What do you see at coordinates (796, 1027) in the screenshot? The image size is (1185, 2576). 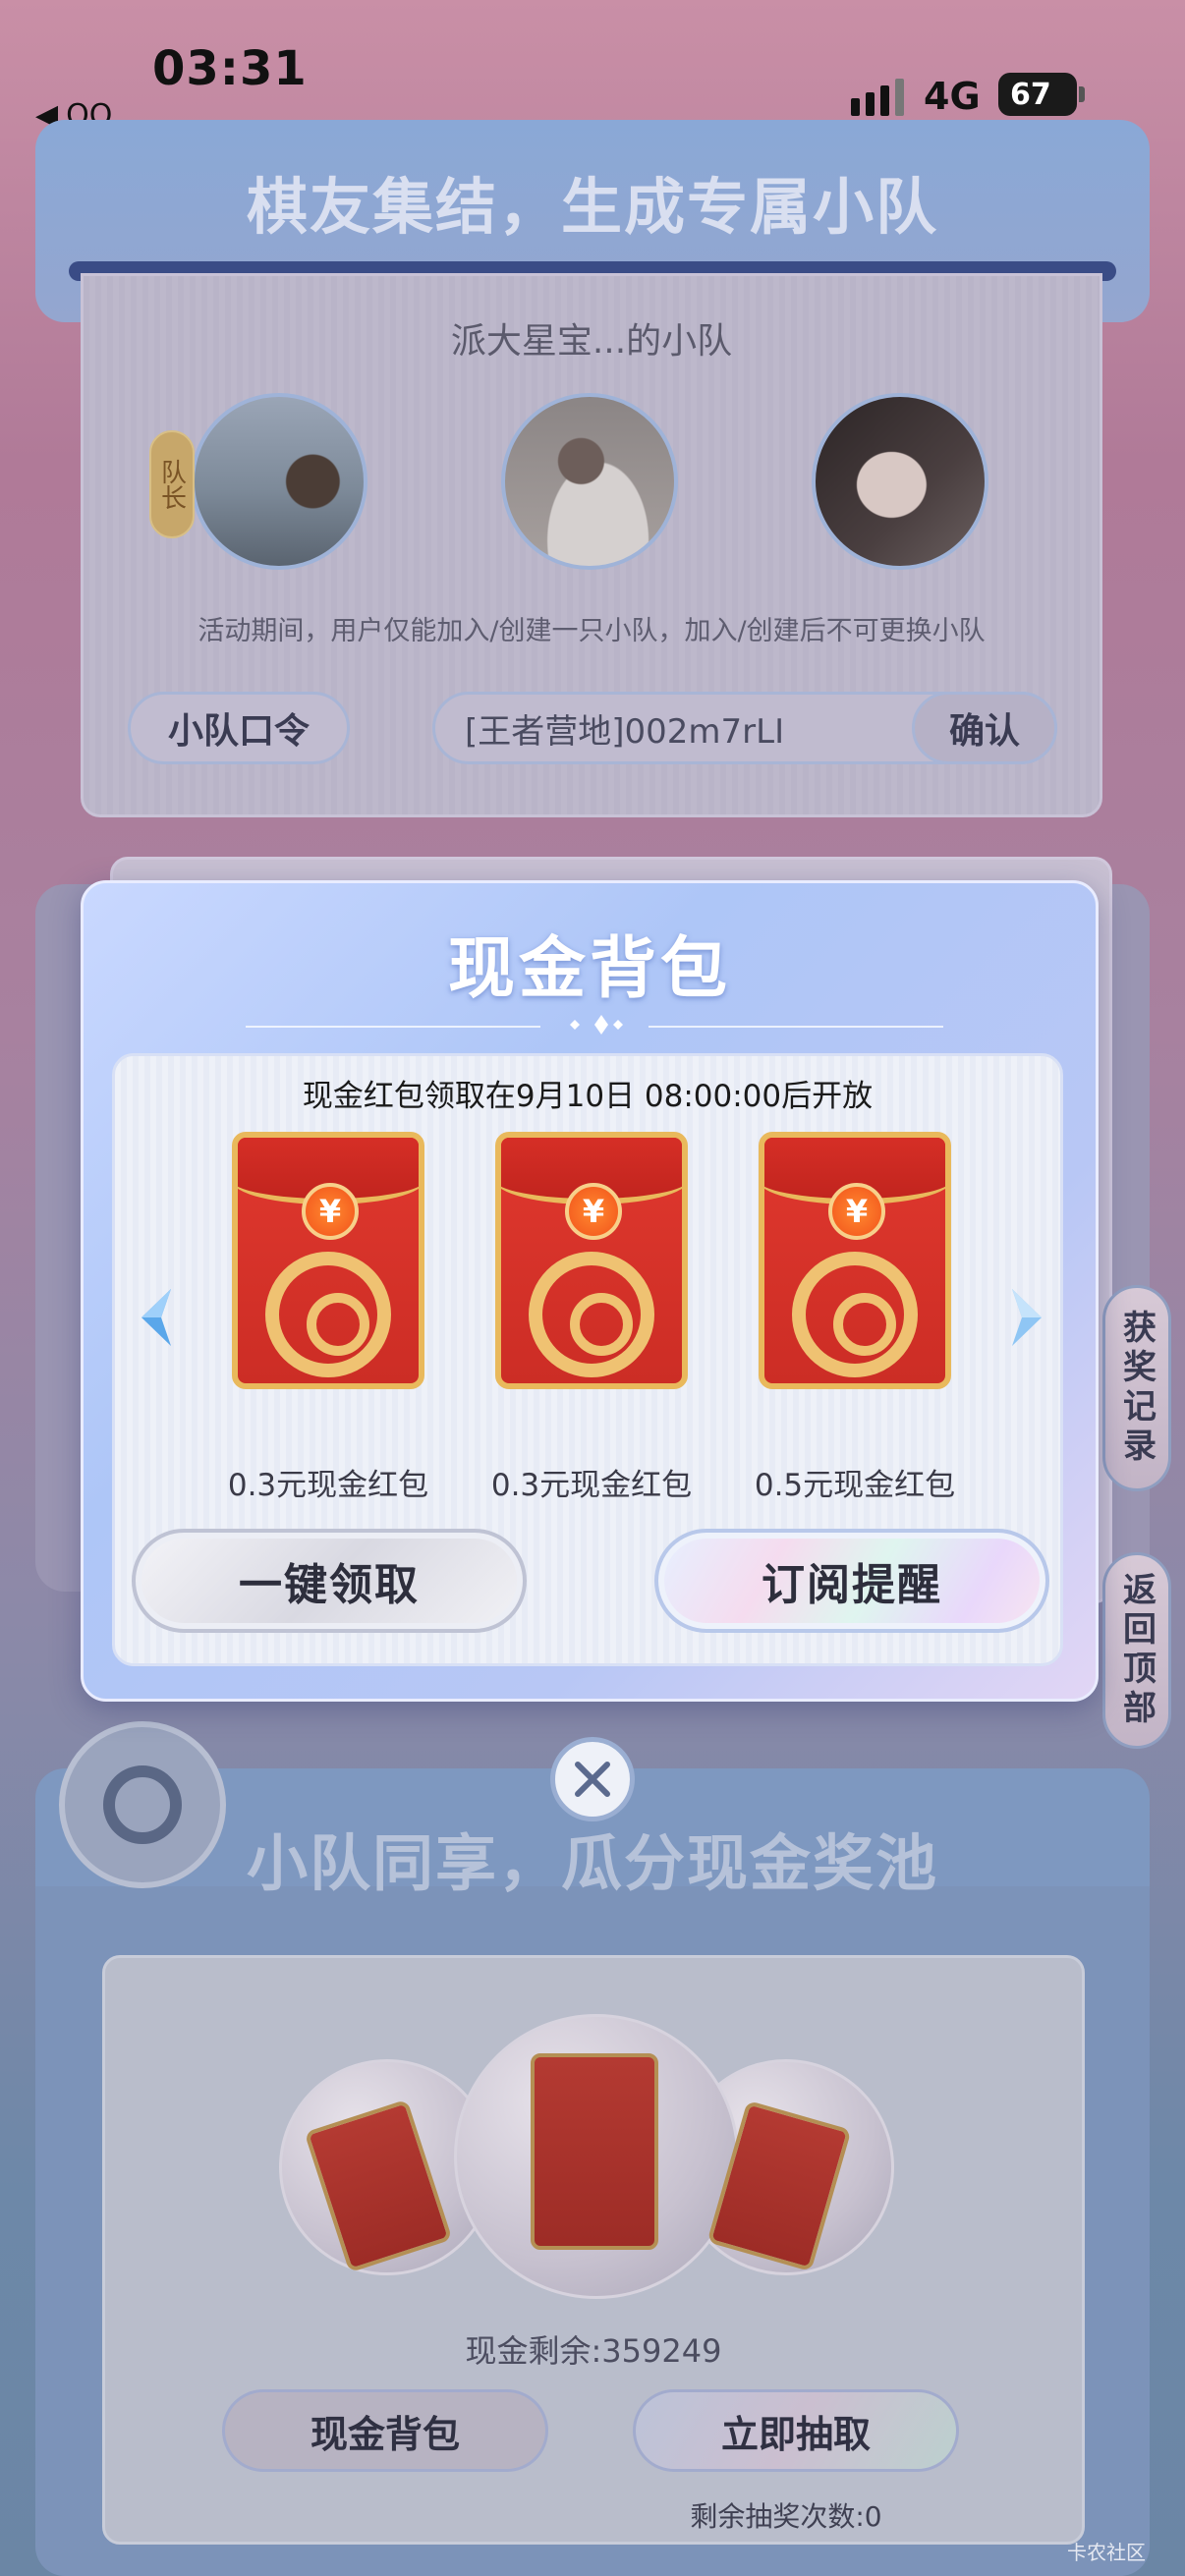 I see `title-divider-right` at bounding box center [796, 1027].